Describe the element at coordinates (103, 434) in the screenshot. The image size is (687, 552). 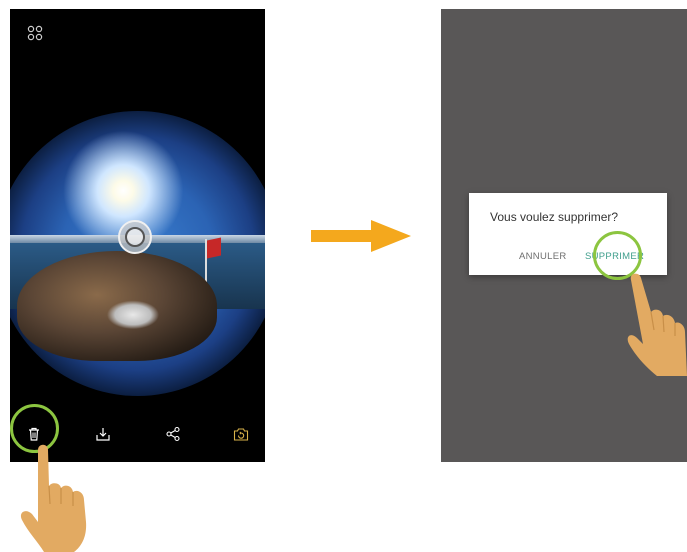
I see `download-icon` at that location.